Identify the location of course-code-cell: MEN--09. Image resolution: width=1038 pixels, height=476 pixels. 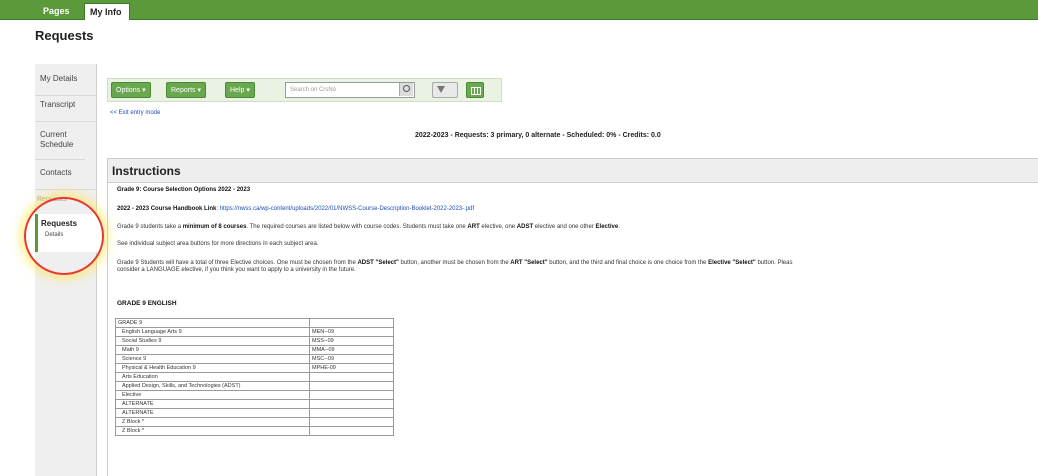
(351, 332).